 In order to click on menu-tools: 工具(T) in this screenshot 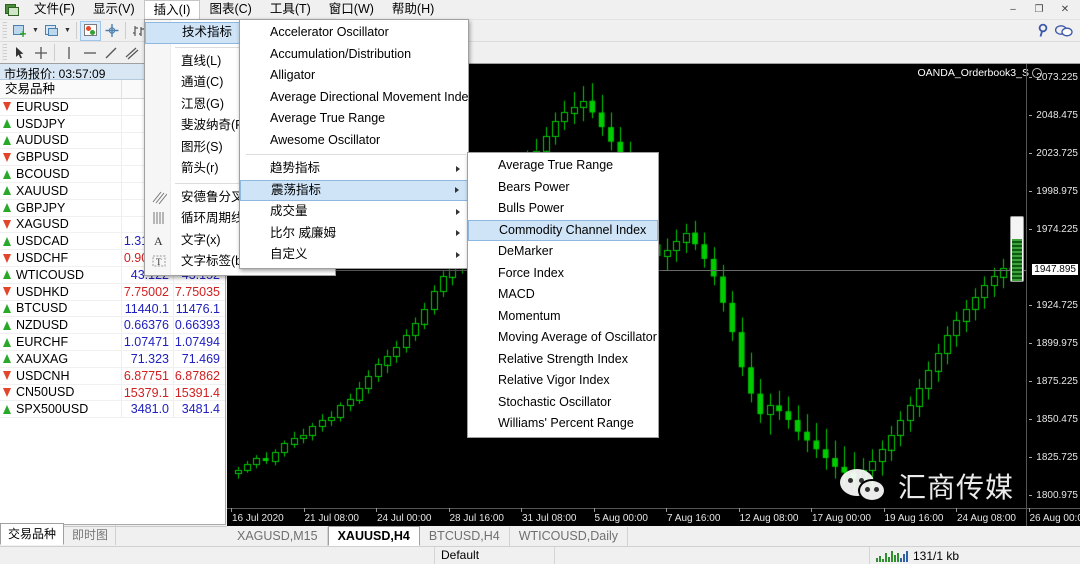, I will do `click(290, 9)`.